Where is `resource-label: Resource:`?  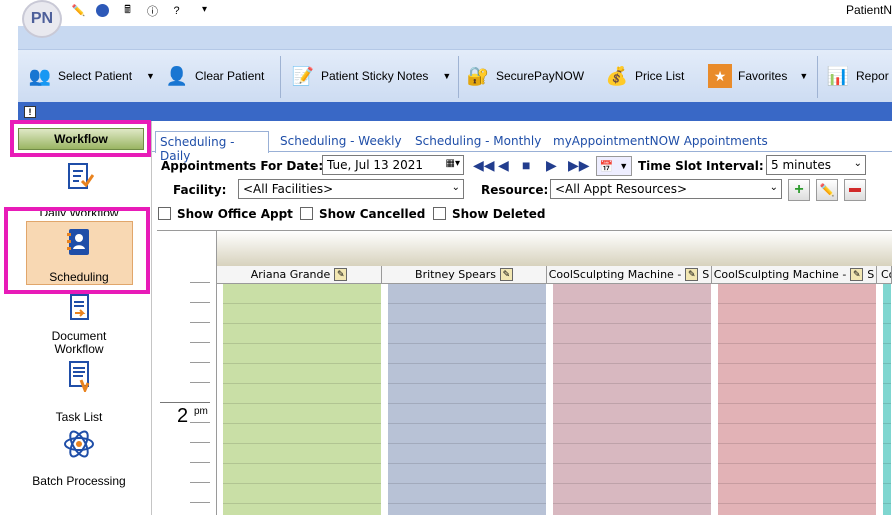
resource-label: Resource: is located at coordinates (515, 190).